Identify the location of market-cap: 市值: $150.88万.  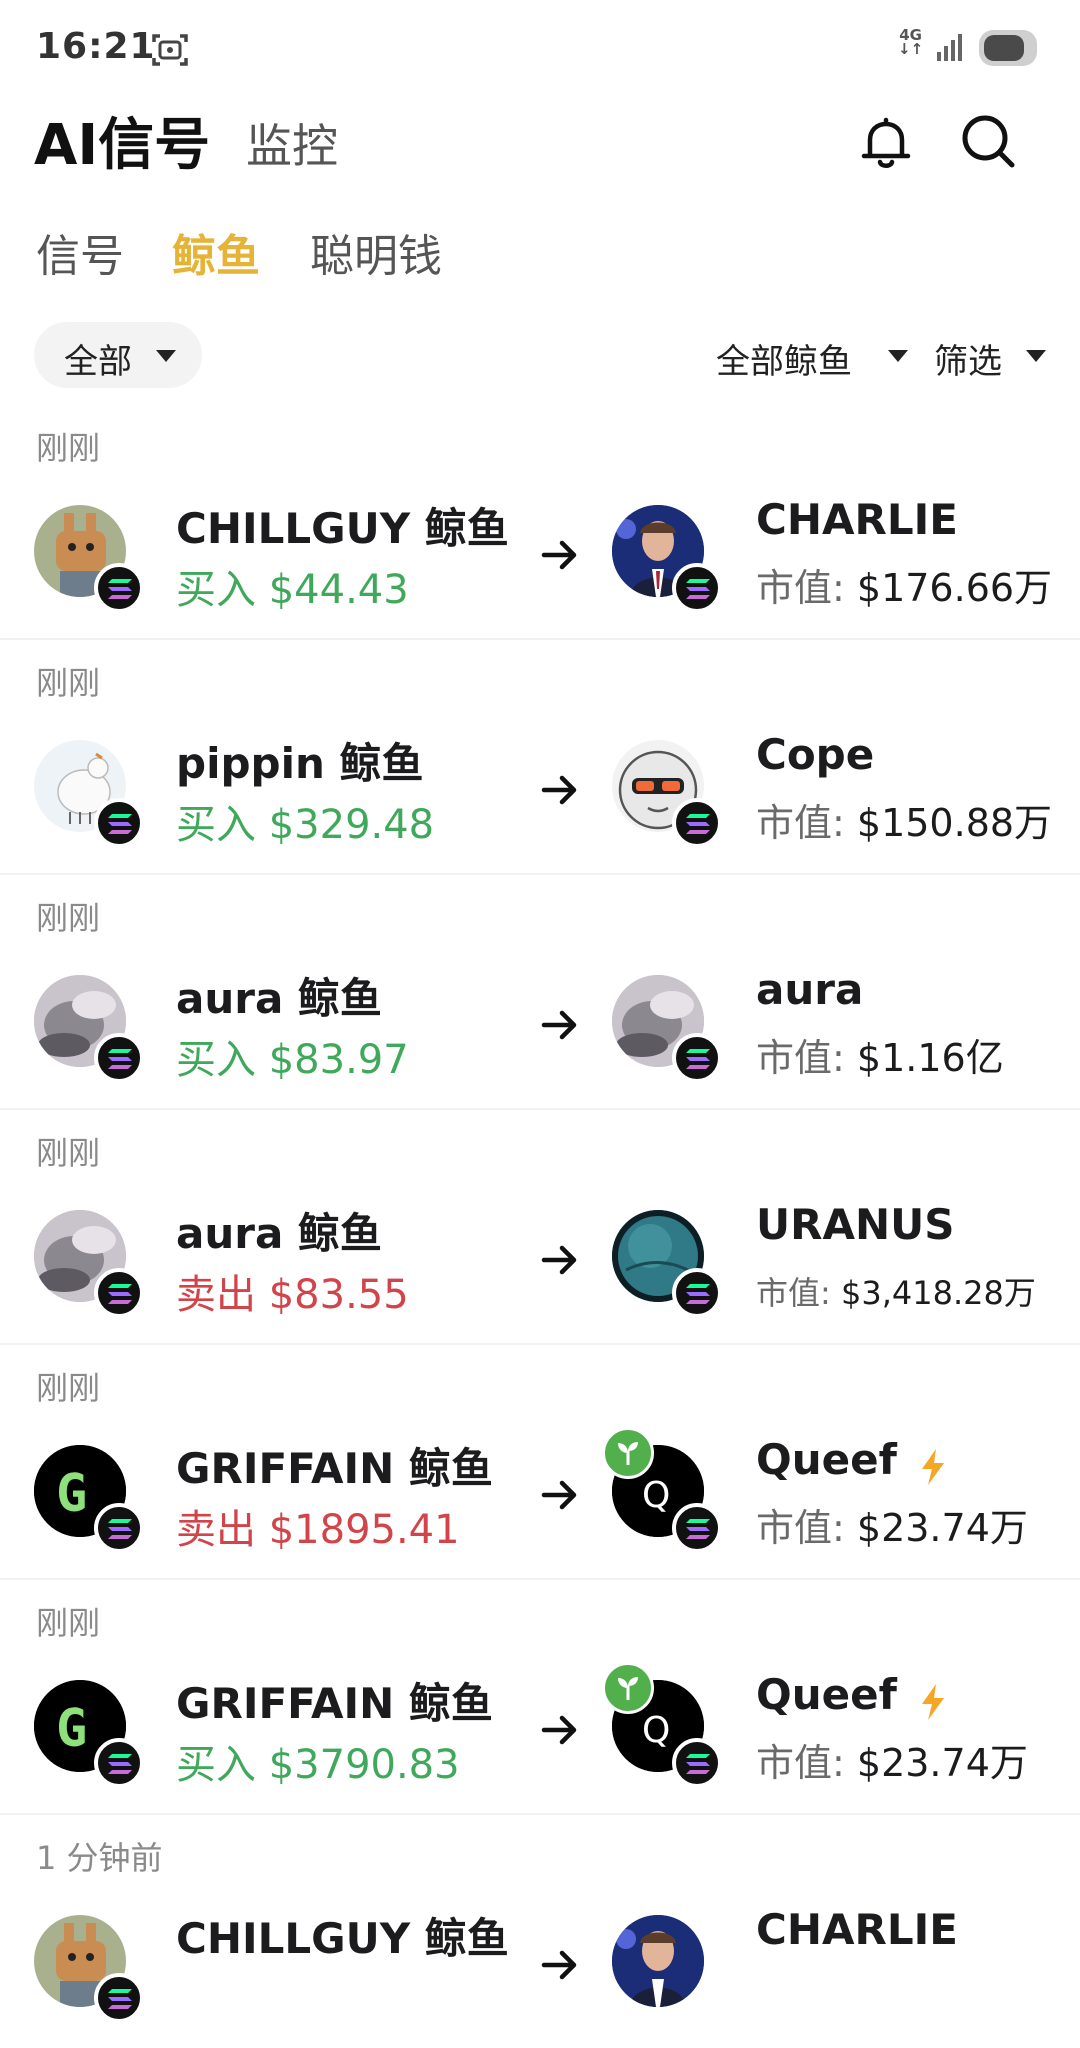
(904, 823).